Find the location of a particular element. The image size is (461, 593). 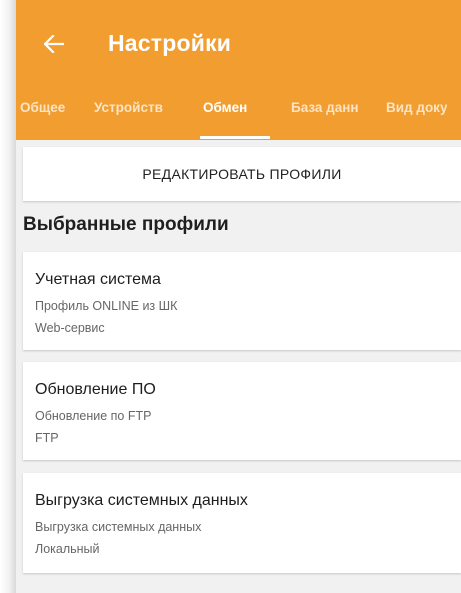

device-edge-shadow is located at coordinates (8, 296).